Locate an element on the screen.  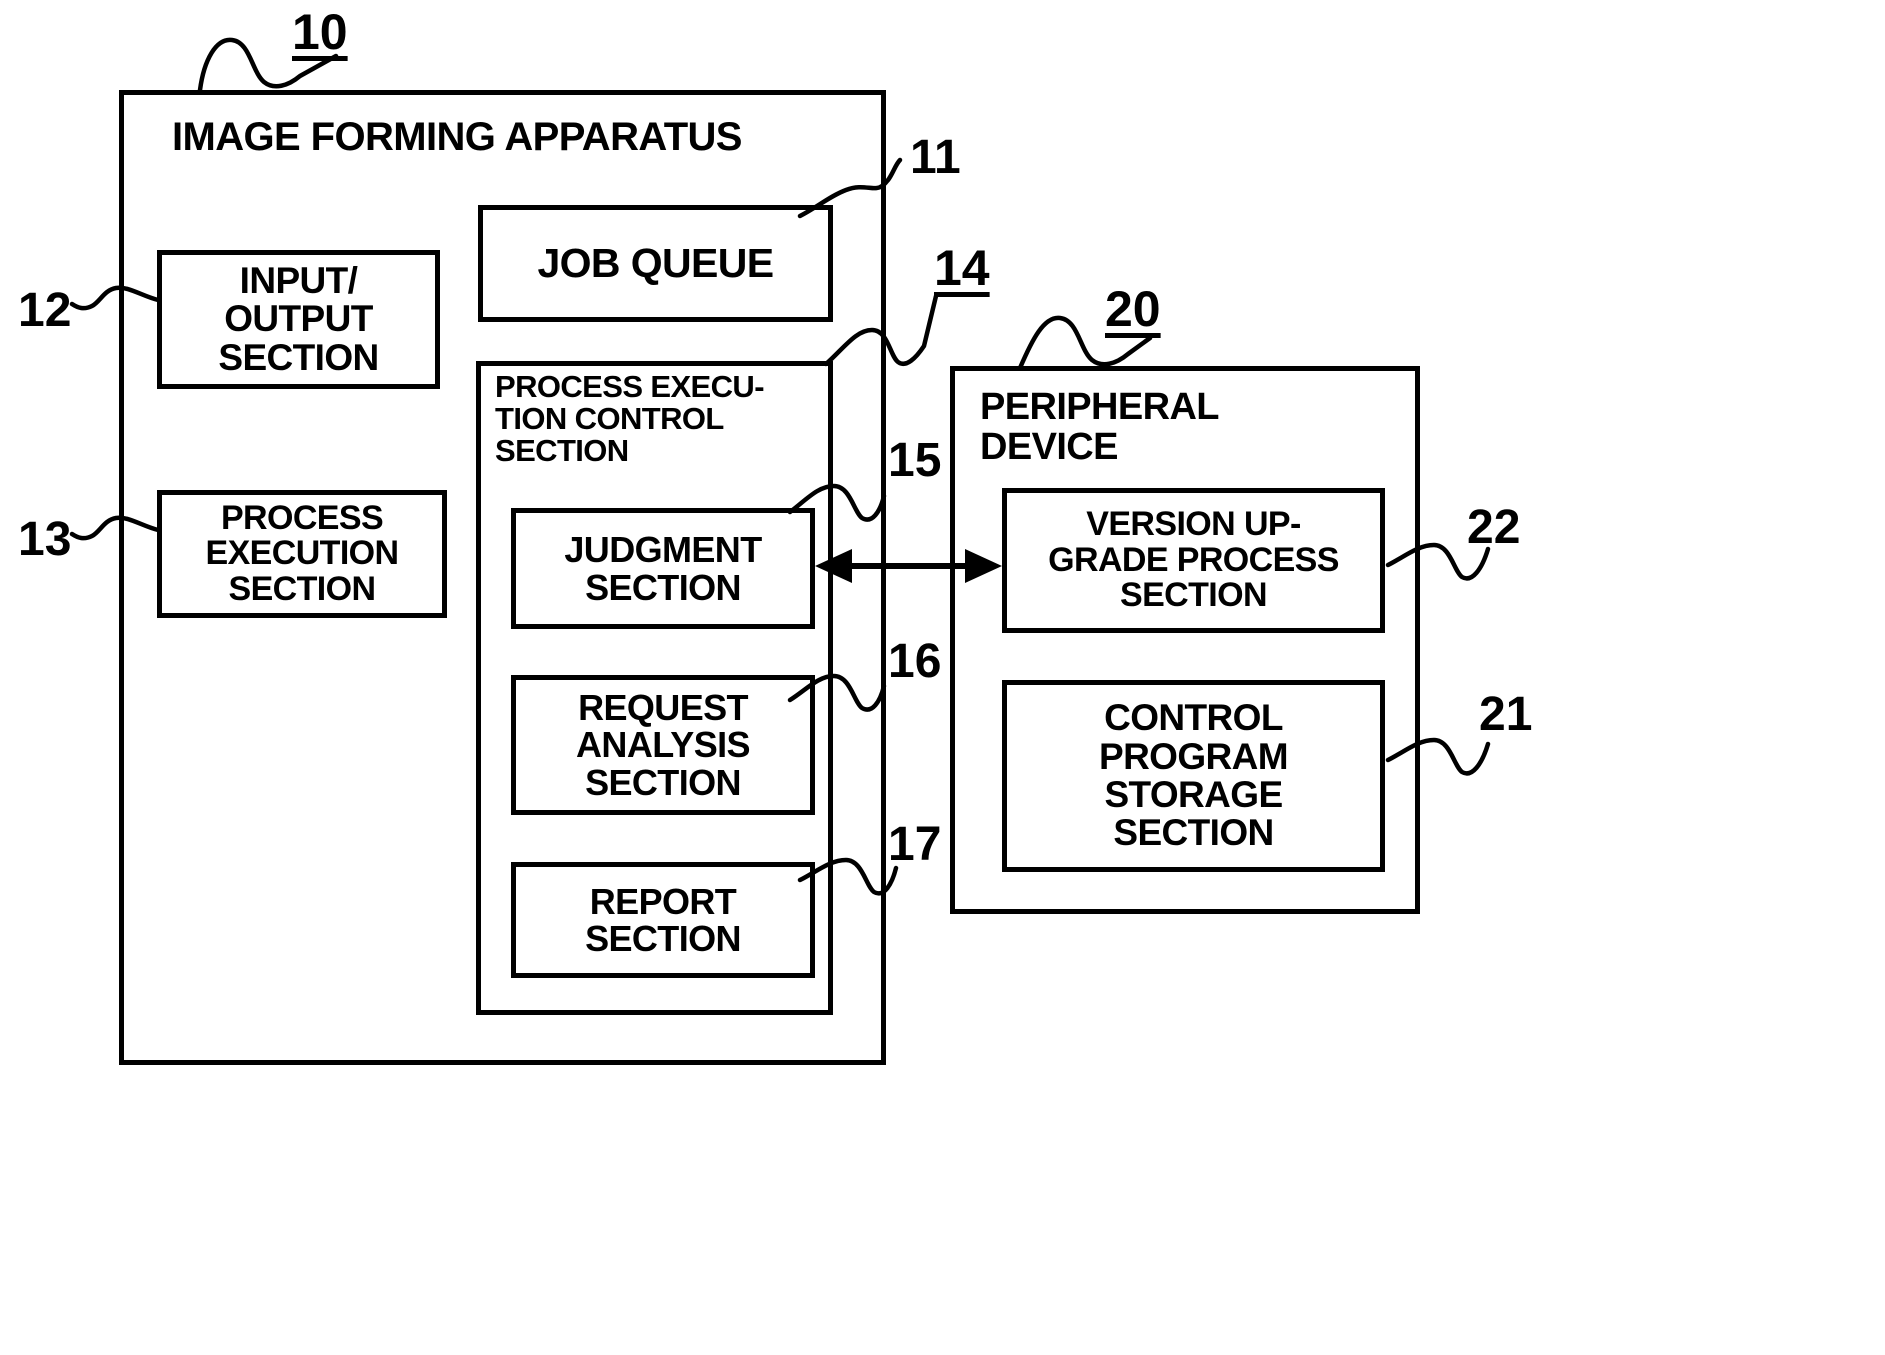
reference-numeral-17: 17 is located at coordinates (915, 844).